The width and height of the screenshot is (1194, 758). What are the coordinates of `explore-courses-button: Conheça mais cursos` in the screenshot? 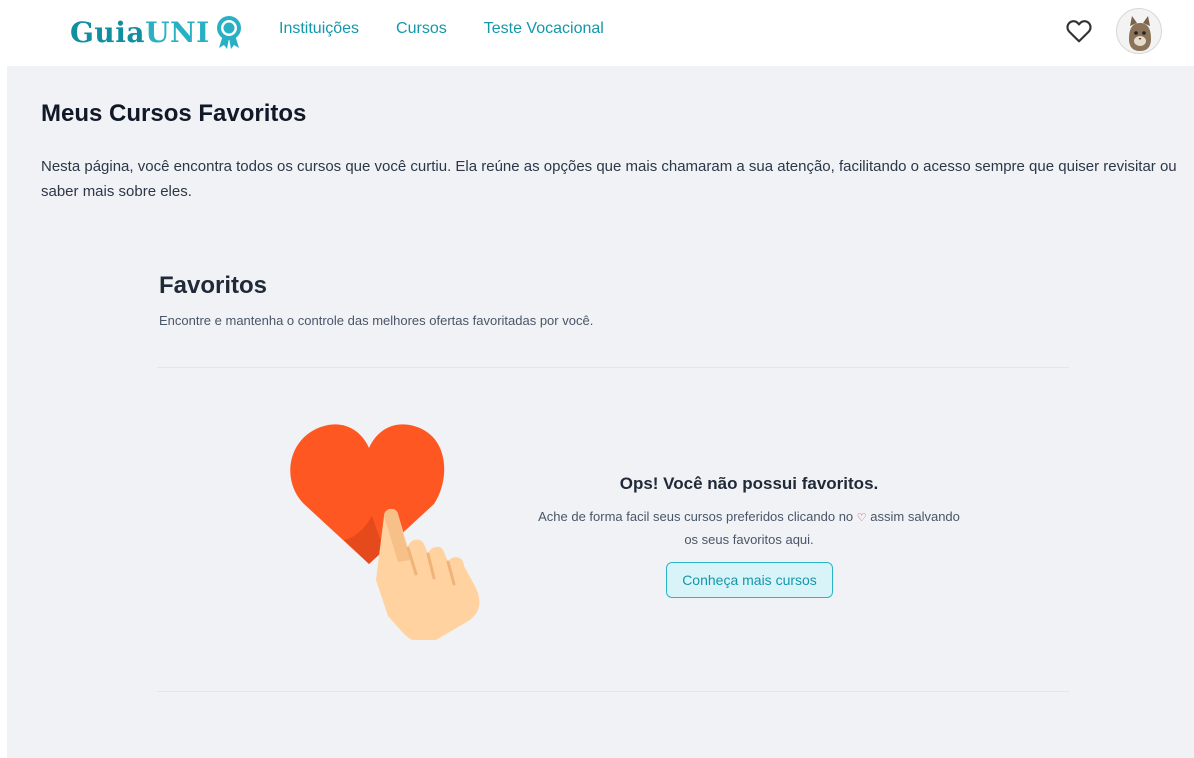 It's located at (749, 580).